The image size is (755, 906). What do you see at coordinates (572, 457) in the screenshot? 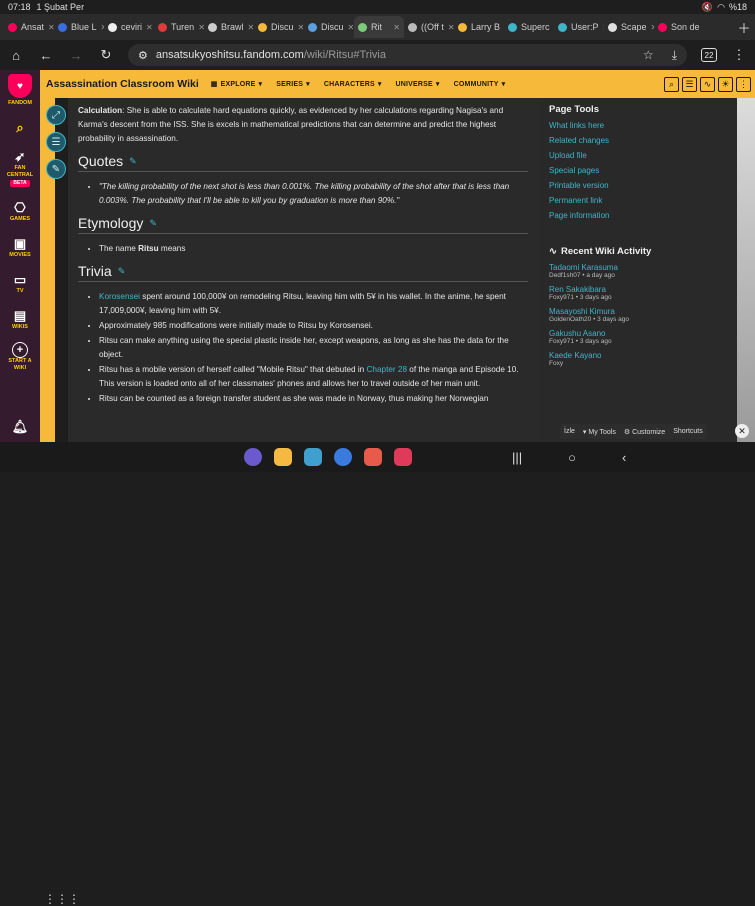
I see `home-button: ○` at bounding box center [572, 457].